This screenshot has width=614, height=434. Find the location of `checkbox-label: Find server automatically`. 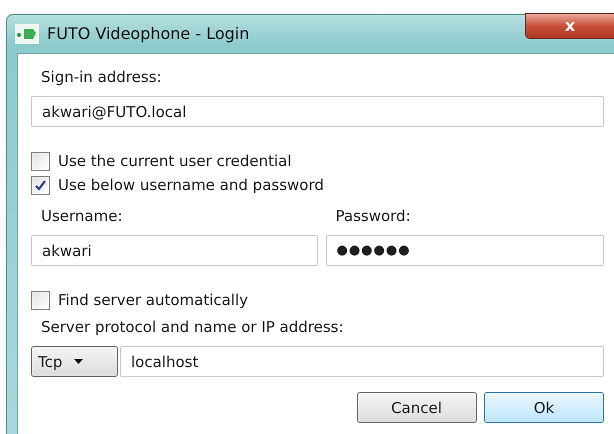

checkbox-label: Find server automatically is located at coordinates (153, 300).